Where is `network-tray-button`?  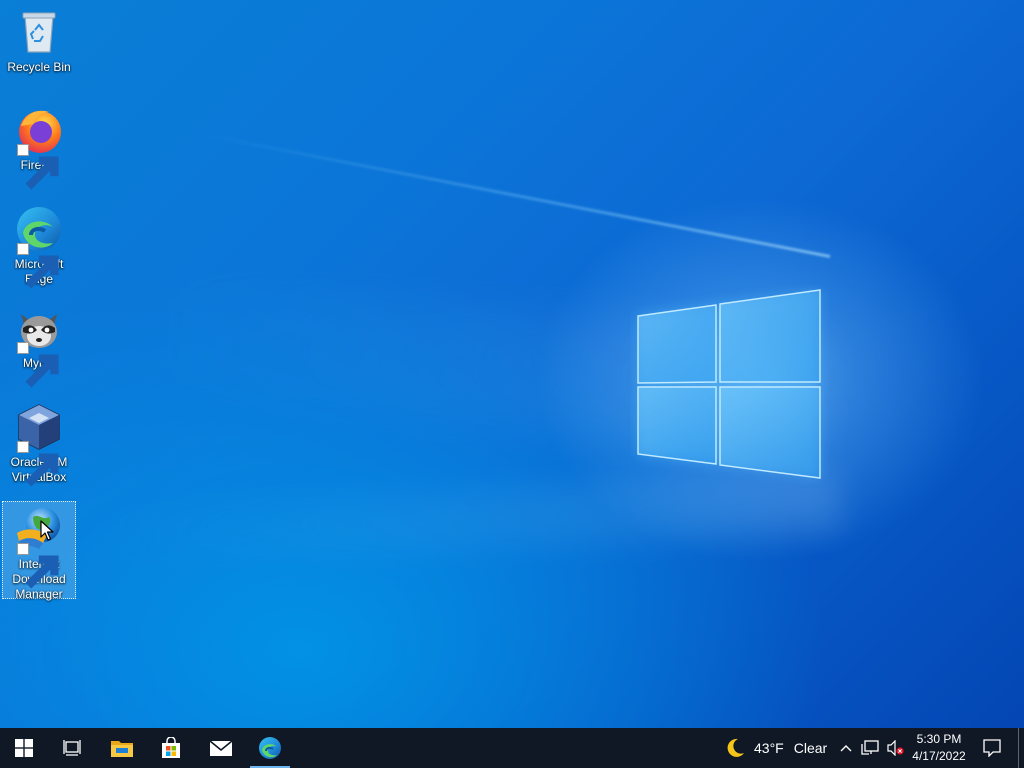 network-tray-button is located at coordinates (870, 748).